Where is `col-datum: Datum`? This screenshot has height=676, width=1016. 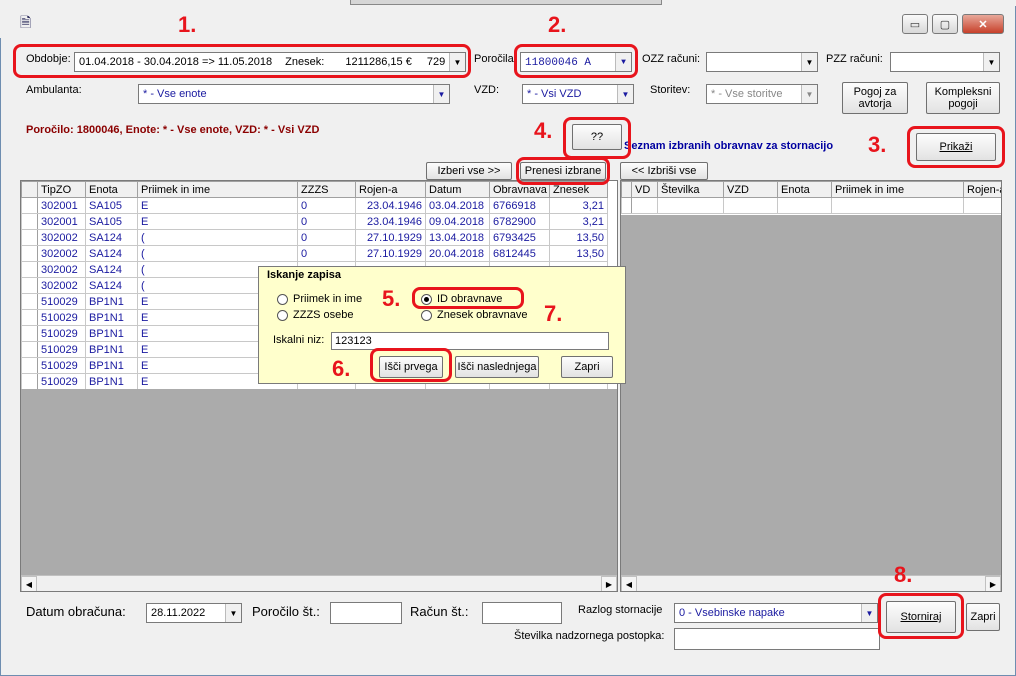 col-datum: Datum is located at coordinates (457, 189).